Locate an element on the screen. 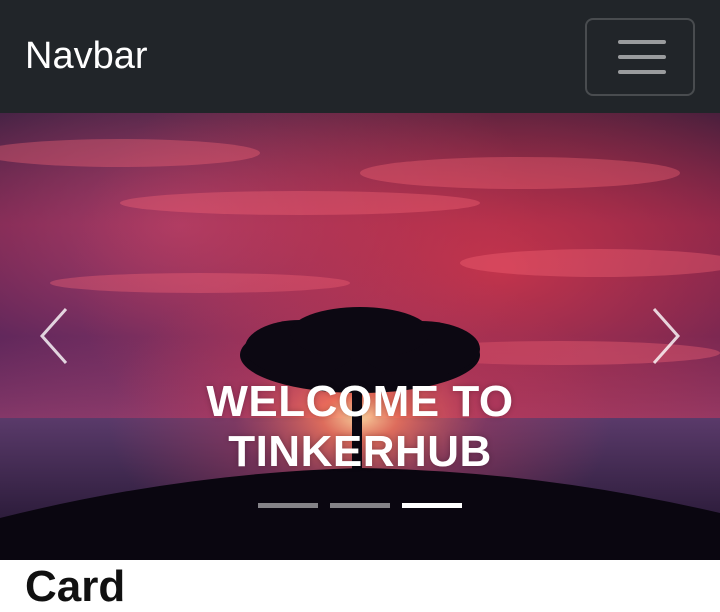 The width and height of the screenshot is (720, 612). carousel-indicators is located at coordinates (360, 505).